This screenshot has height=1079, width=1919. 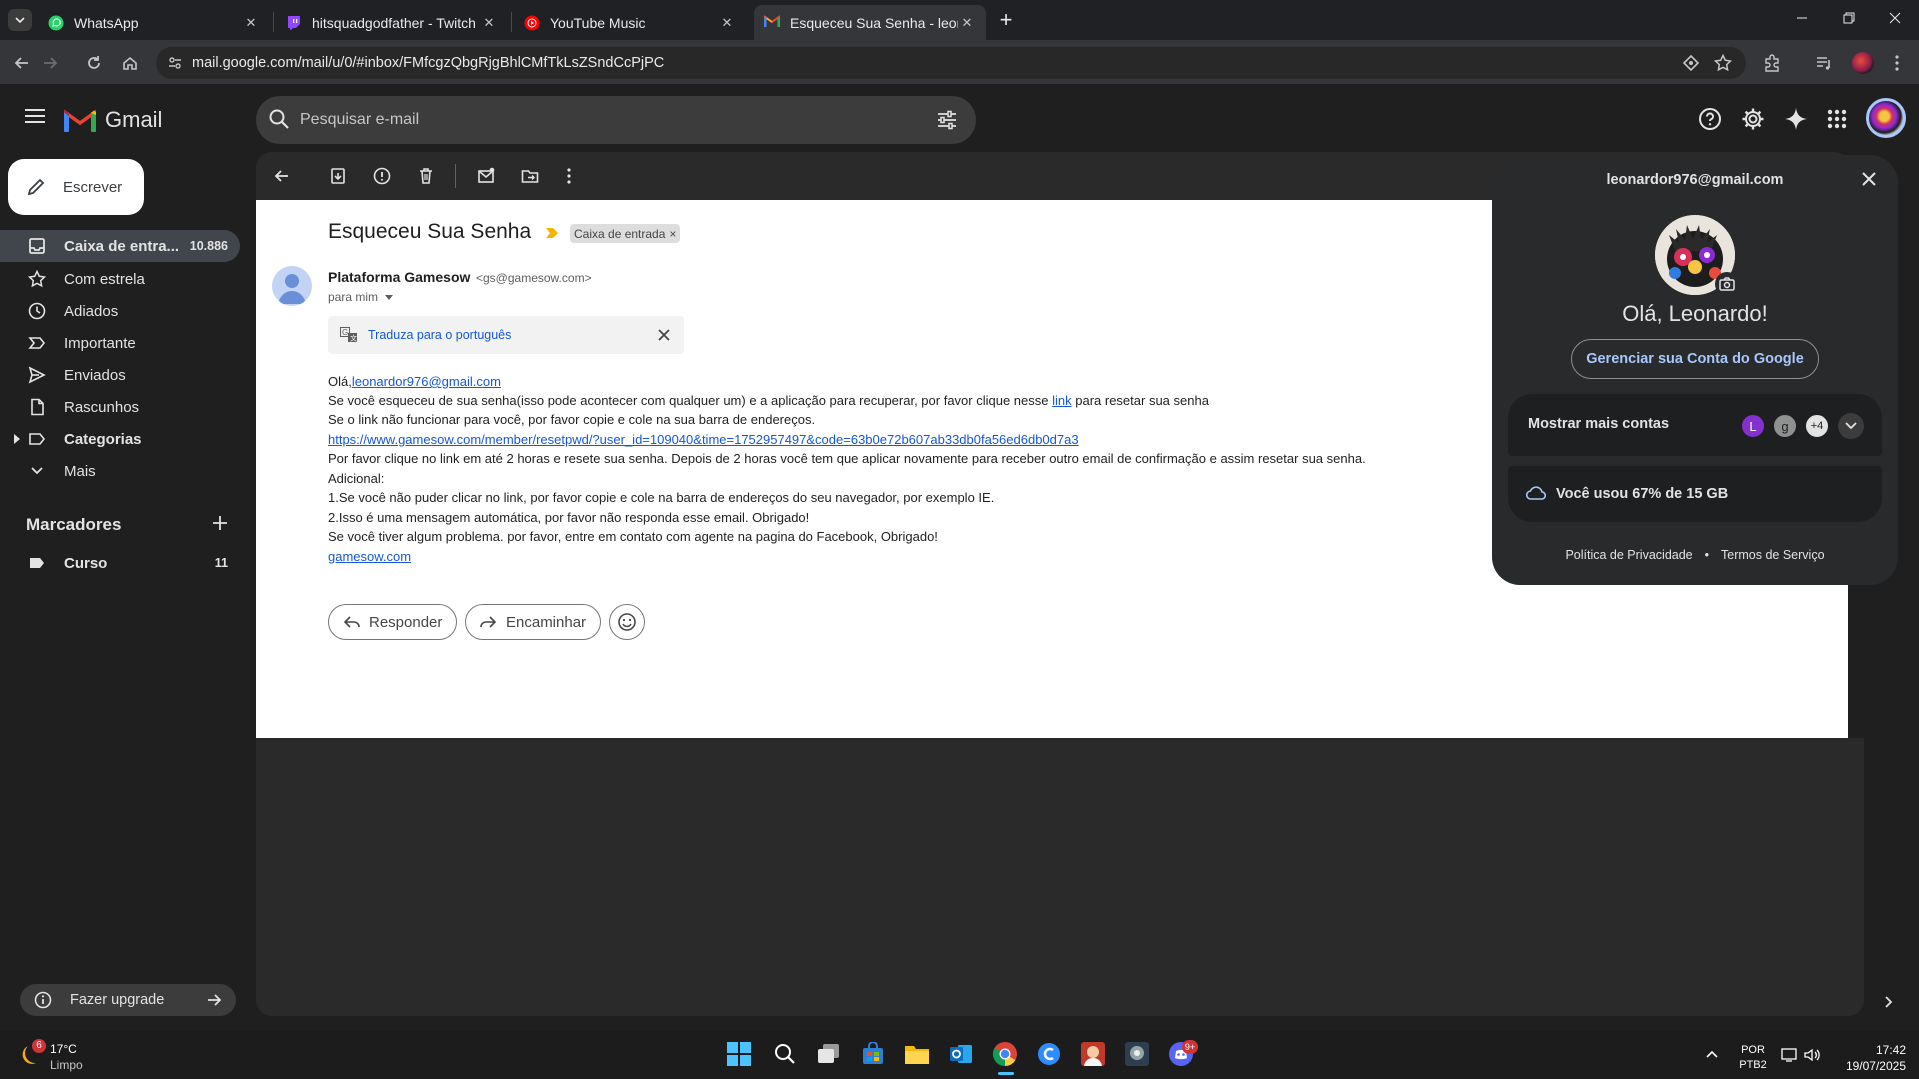 What do you see at coordinates (1006, 21) in the screenshot?
I see `new-tab-button: +` at bounding box center [1006, 21].